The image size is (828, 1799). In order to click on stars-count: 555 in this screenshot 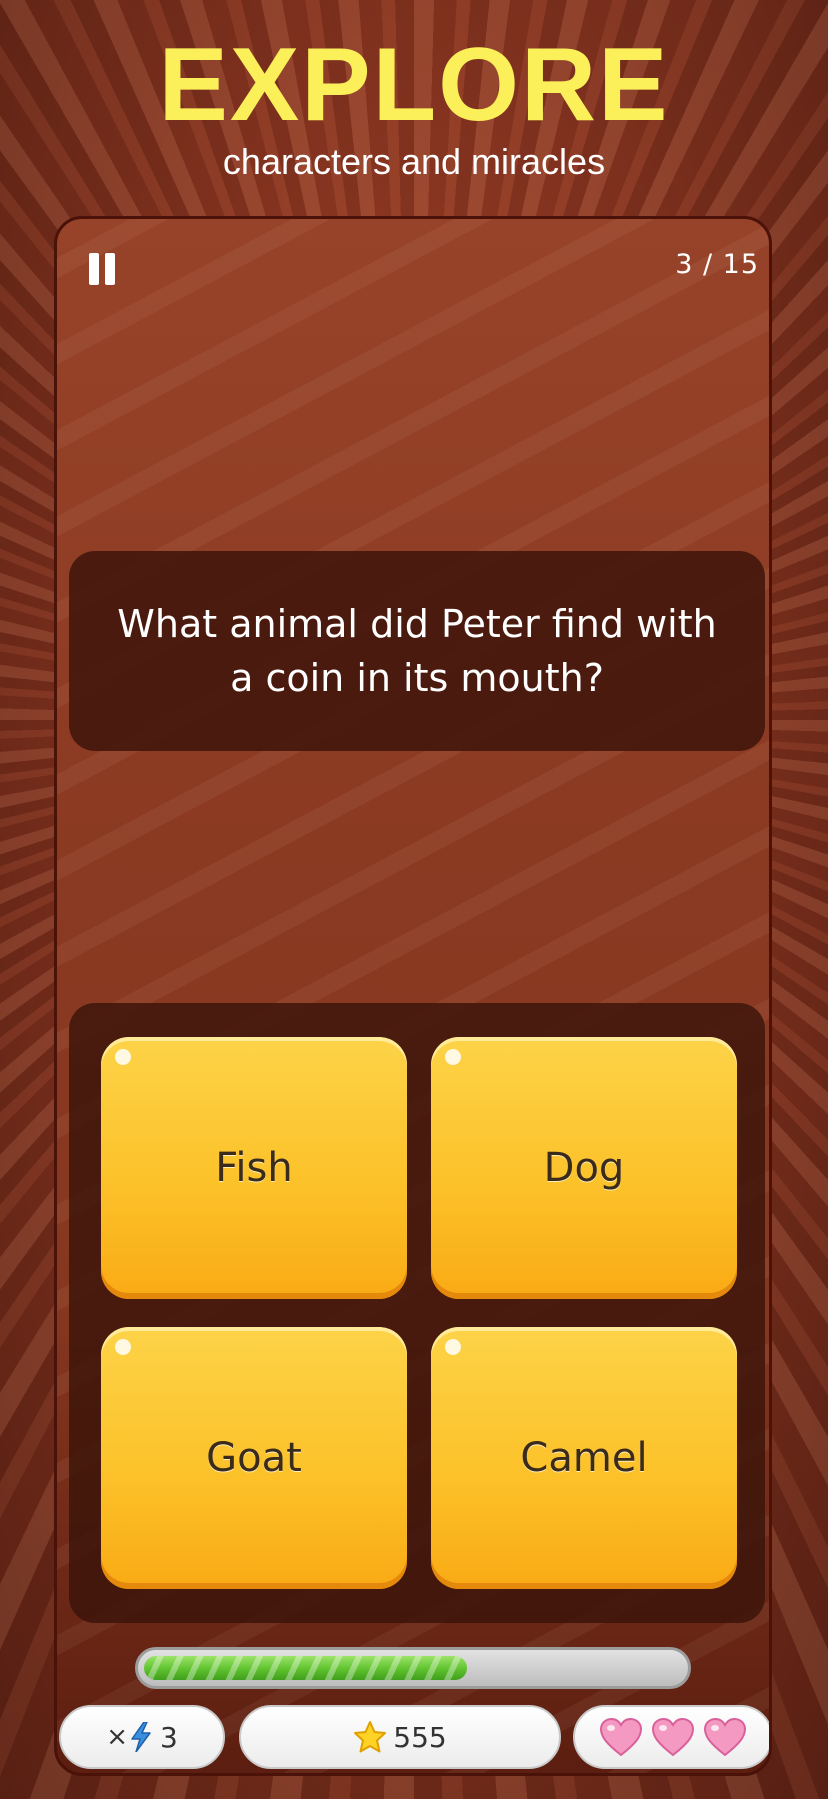, I will do `click(420, 1737)`.